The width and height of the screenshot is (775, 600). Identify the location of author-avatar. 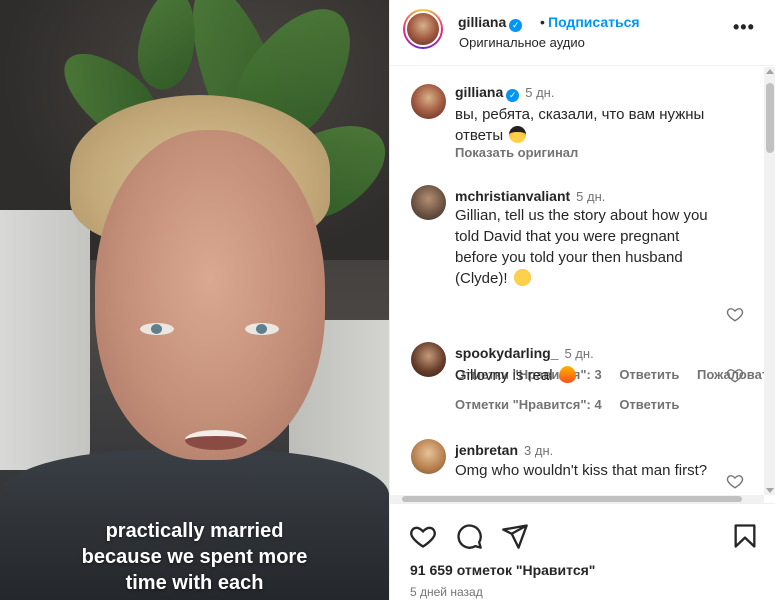
(423, 29).